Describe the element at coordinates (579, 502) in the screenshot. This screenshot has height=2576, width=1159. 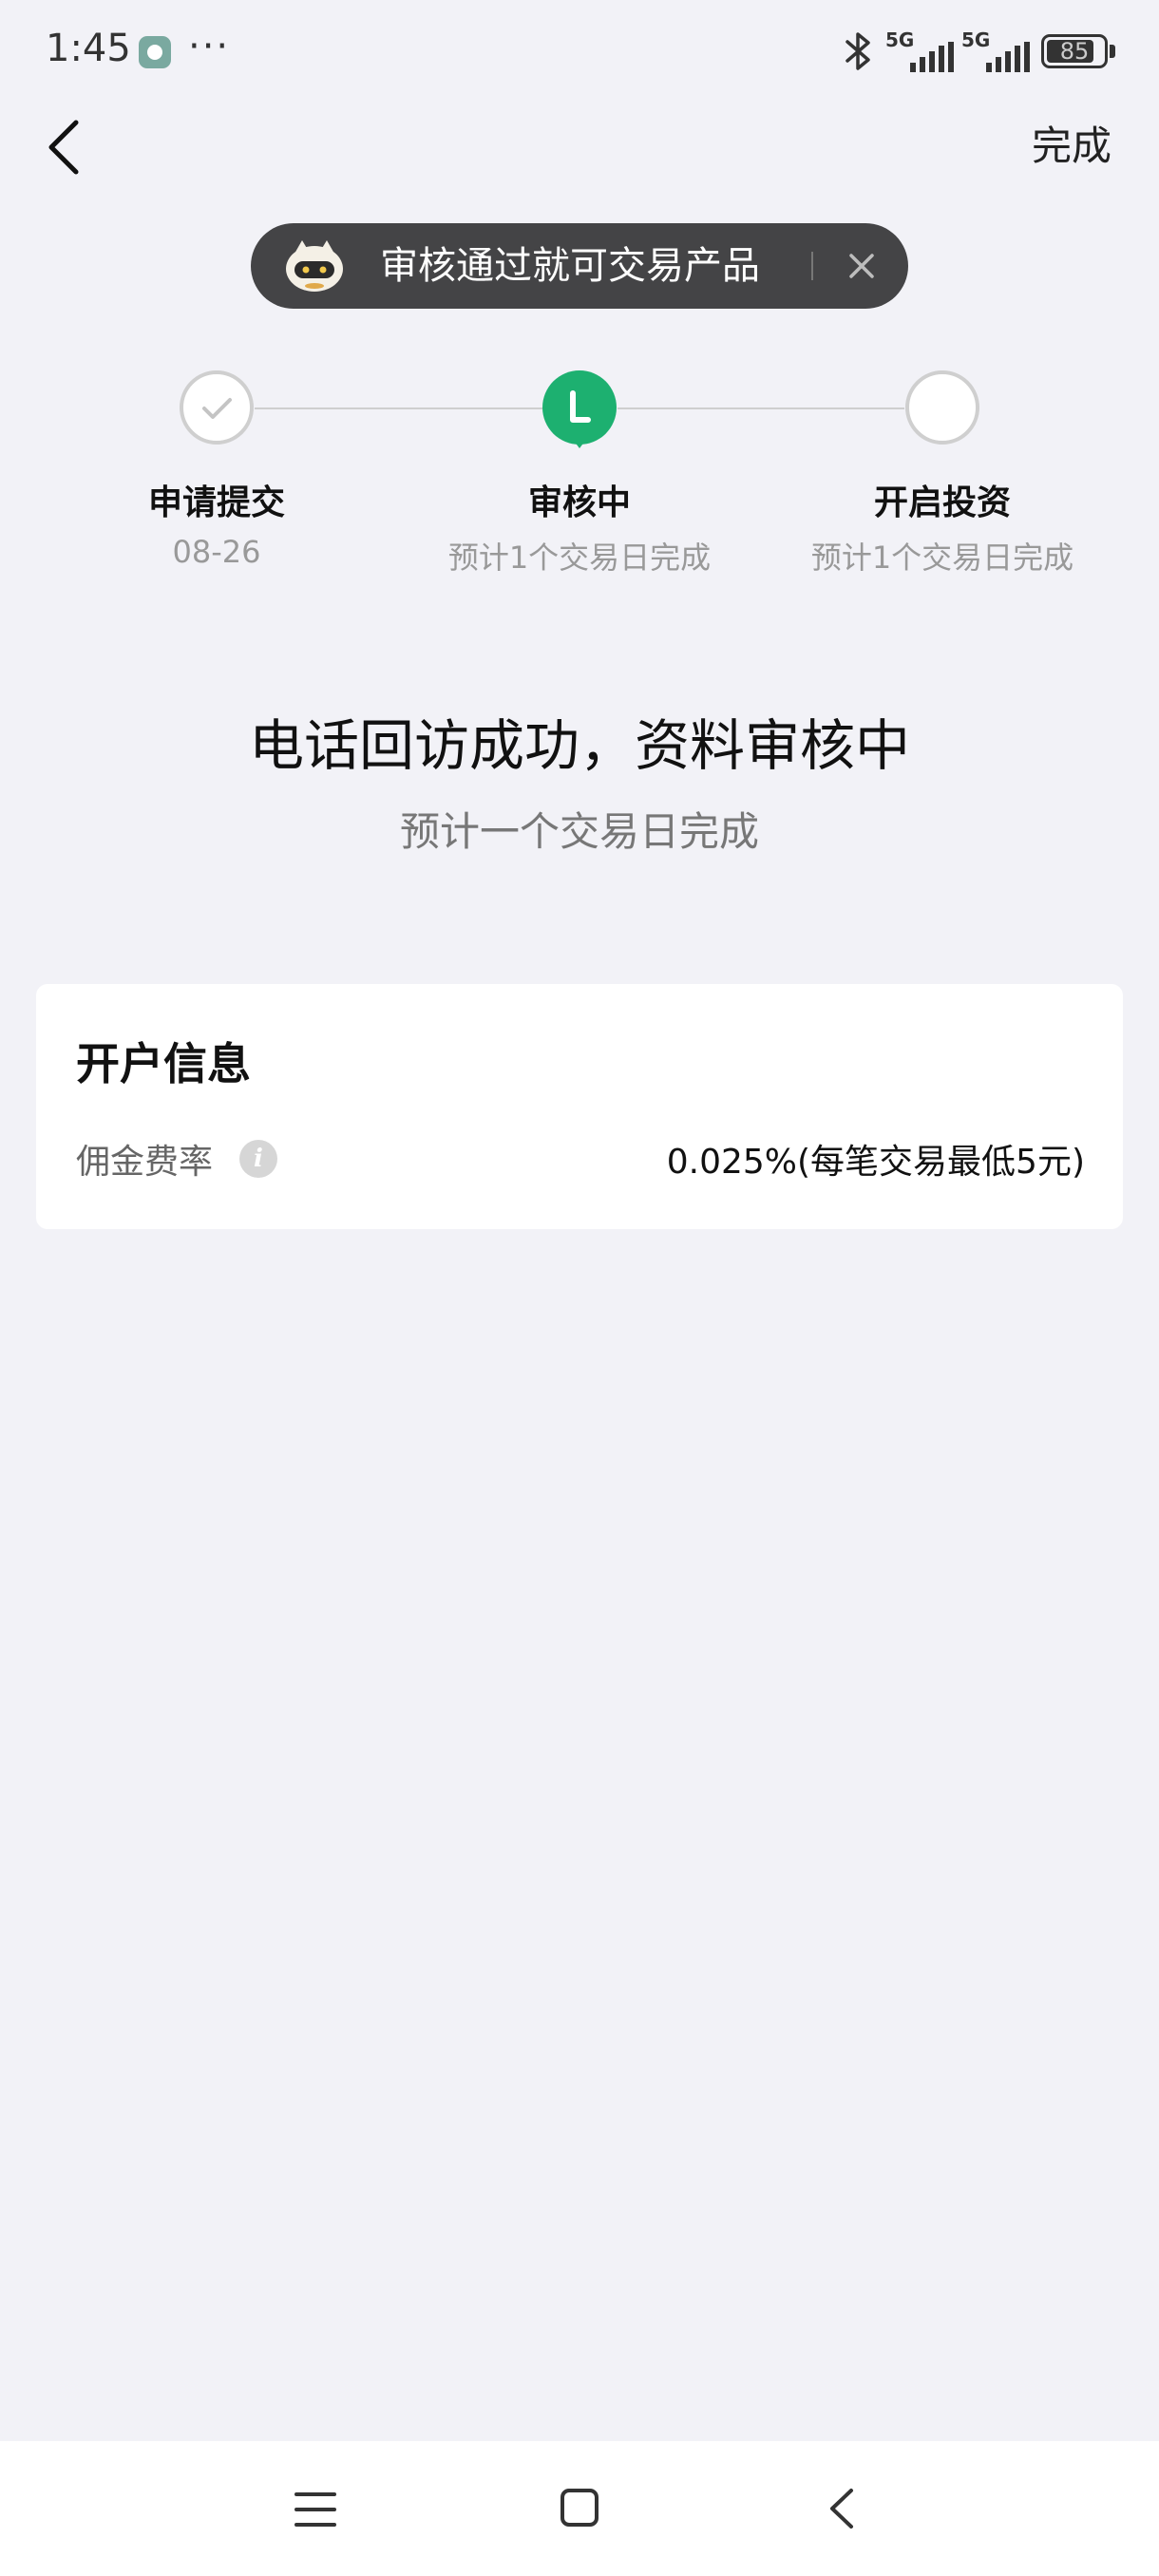
I see `step-title: 审核中` at that location.